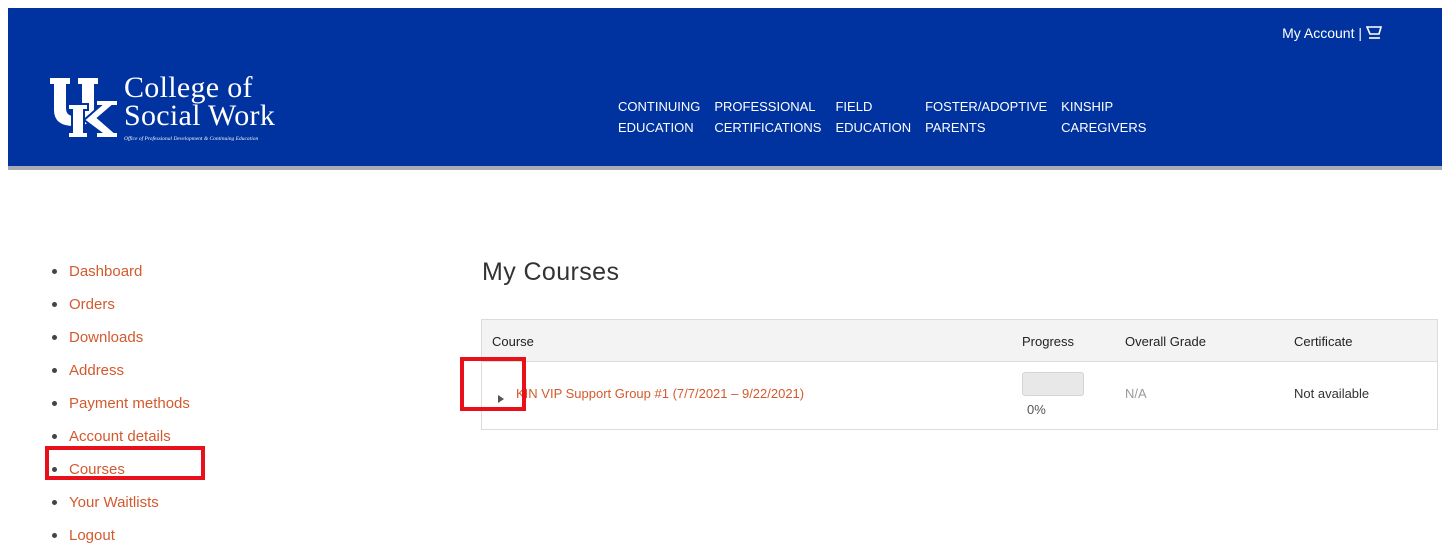 The image size is (1442, 543). Describe the element at coordinates (96, 370) in the screenshot. I see `sidebar-item-label: Address` at that location.